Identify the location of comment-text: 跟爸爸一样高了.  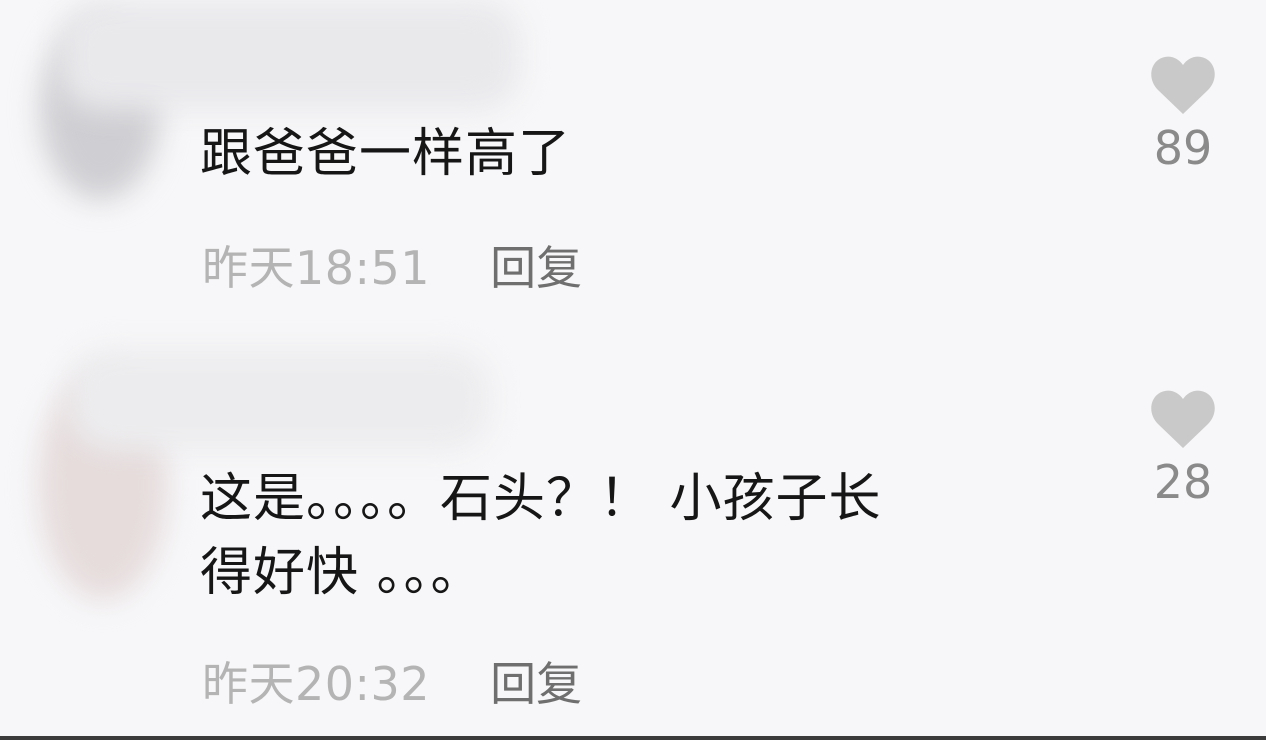
(386, 154).